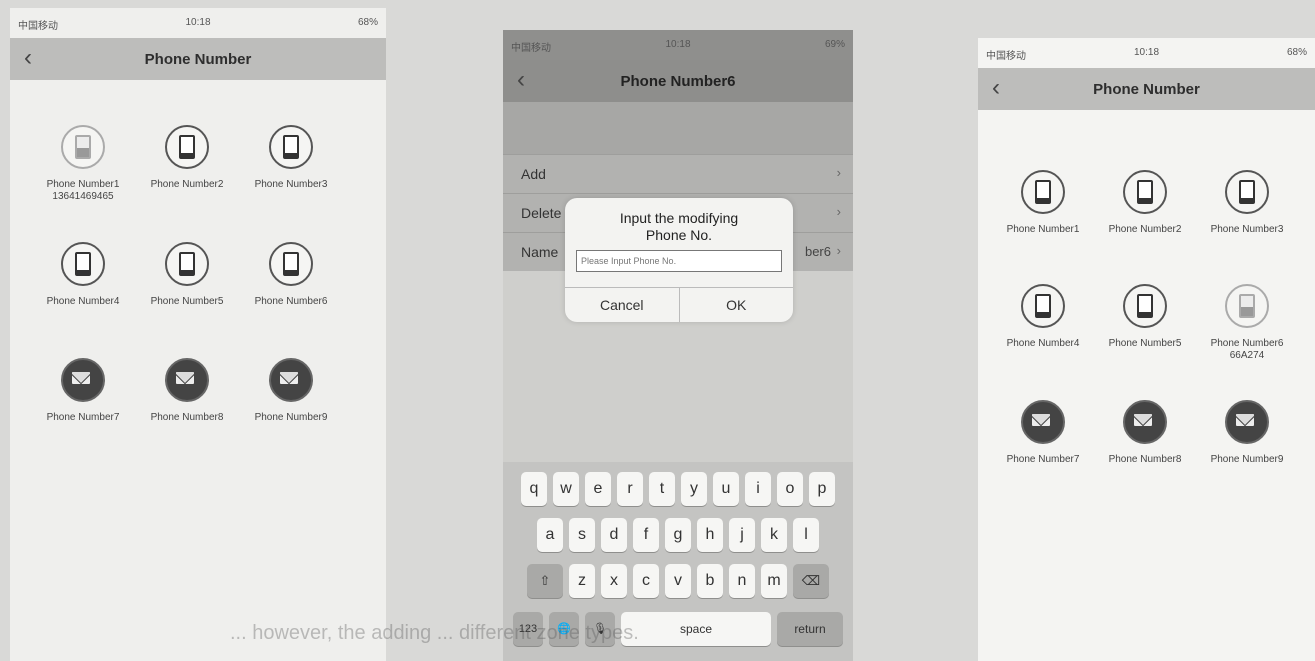  What do you see at coordinates (710, 581) in the screenshot?
I see `key-b: b` at bounding box center [710, 581].